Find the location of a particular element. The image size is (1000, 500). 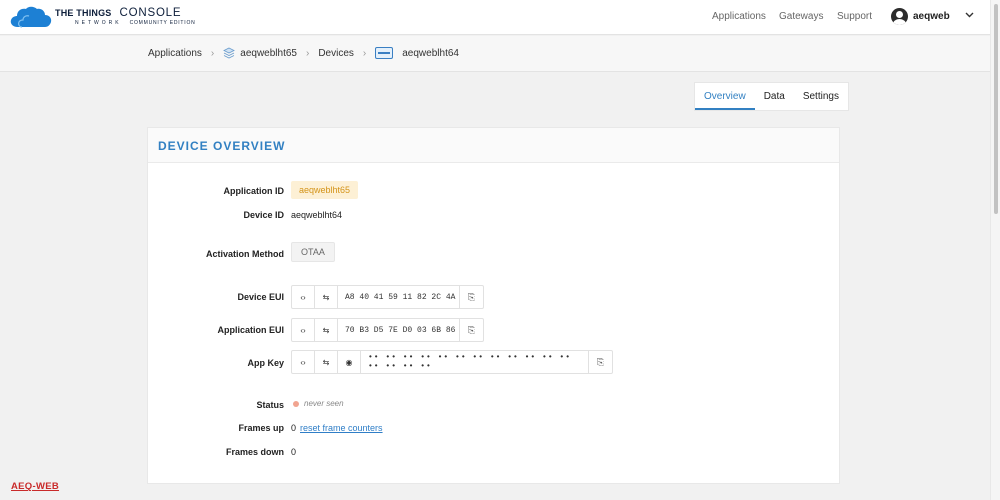

reset-frame-counters-link: reset frame counters is located at coordinates (341, 428).